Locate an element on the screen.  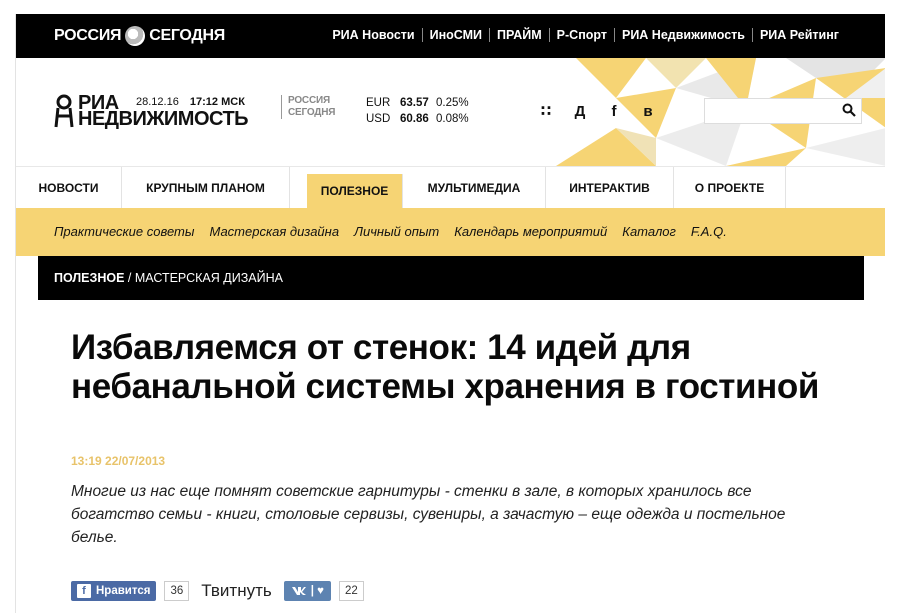
nav-item-multimedia: МУЛЬТИМЕДИА is located at coordinates (474, 188).